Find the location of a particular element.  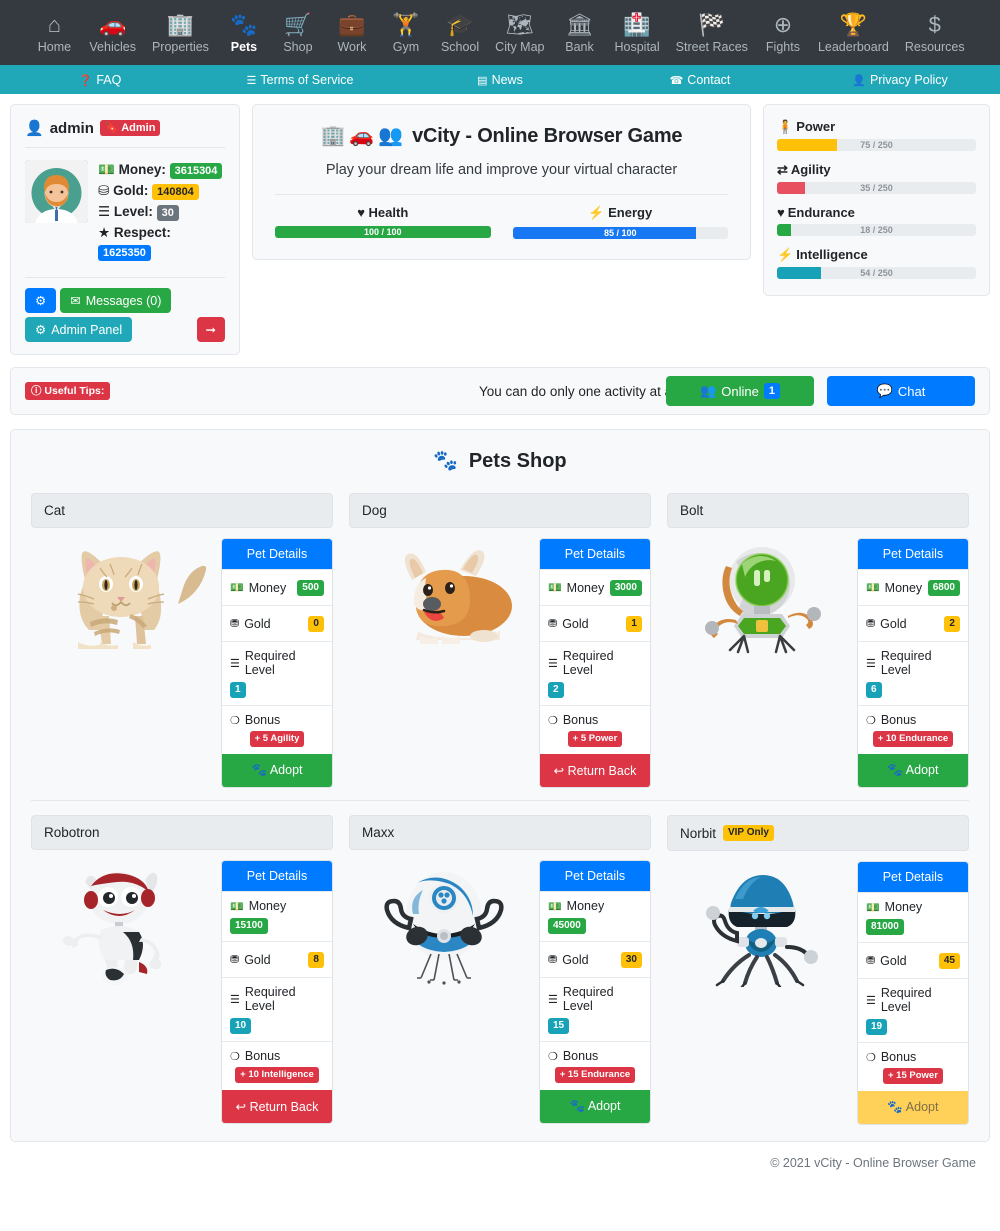

nav-item-shop: 🛒 Shop is located at coordinates (298, 33).